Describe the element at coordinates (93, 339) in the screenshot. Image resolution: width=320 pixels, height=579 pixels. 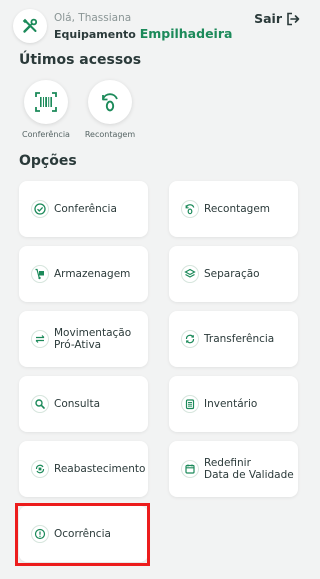
I see `option-label: Movimentação Pró-Ativa` at that location.